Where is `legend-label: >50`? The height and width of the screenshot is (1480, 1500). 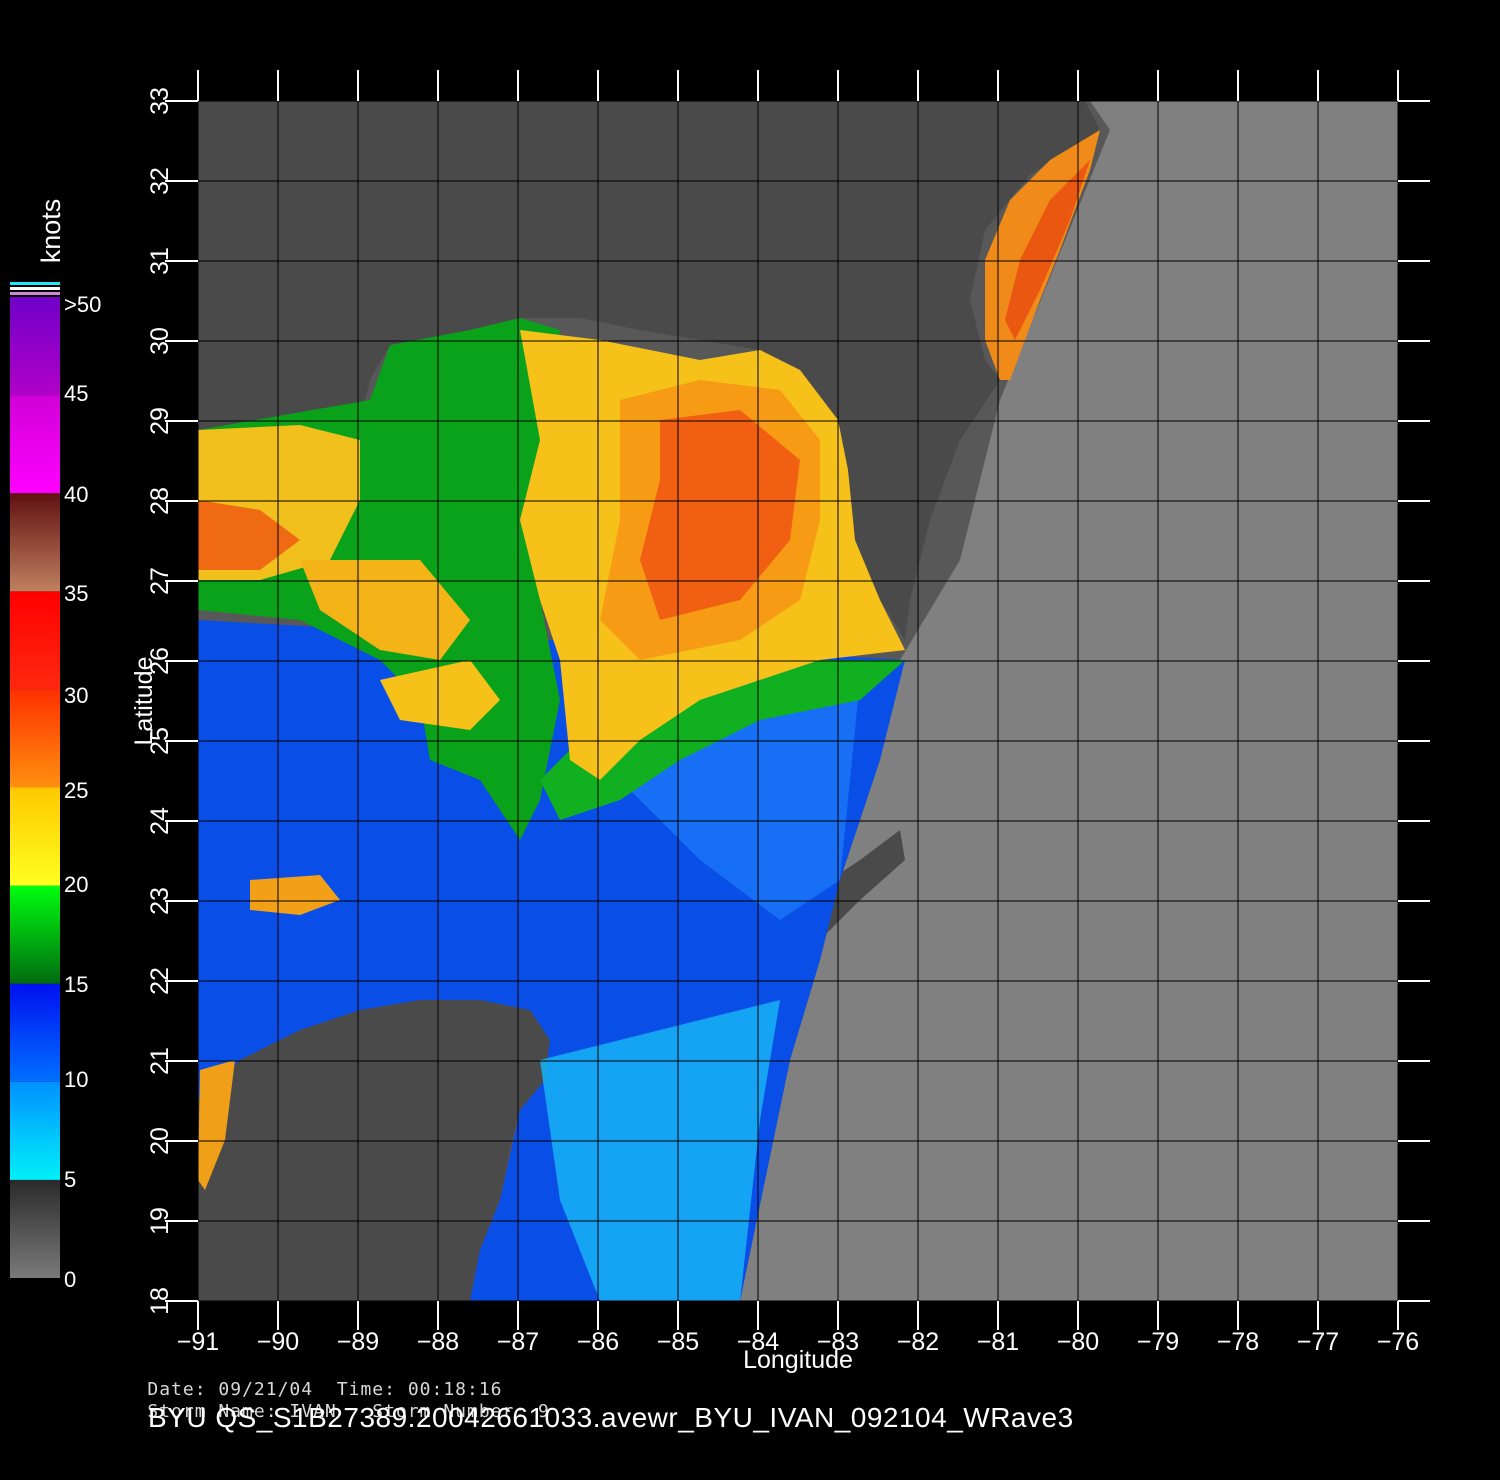
legend-label: >50 is located at coordinates (82, 304).